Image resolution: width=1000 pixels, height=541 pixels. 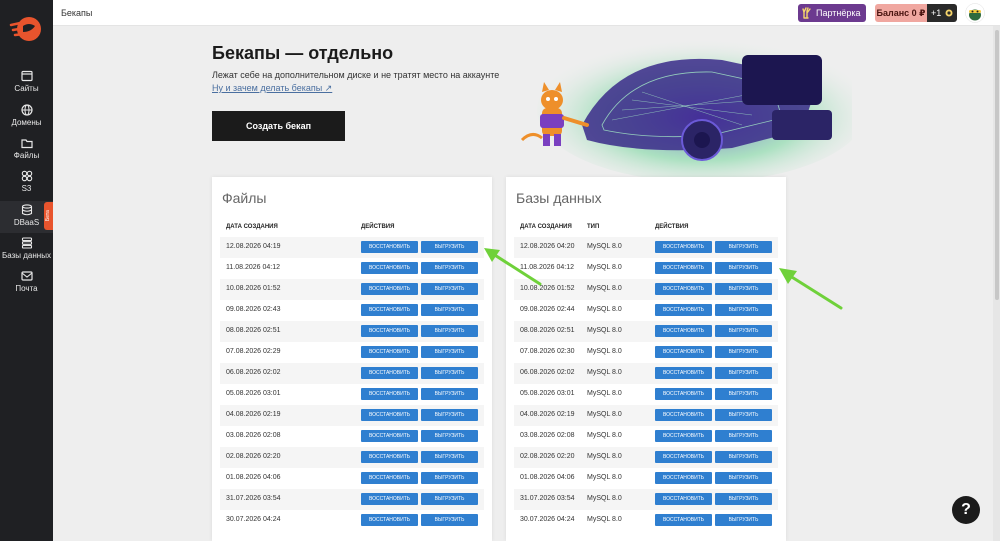 What do you see at coordinates (832, 13) in the screenshot?
I see `partner-button: Партнёрка` at bounding box center [832, 13].